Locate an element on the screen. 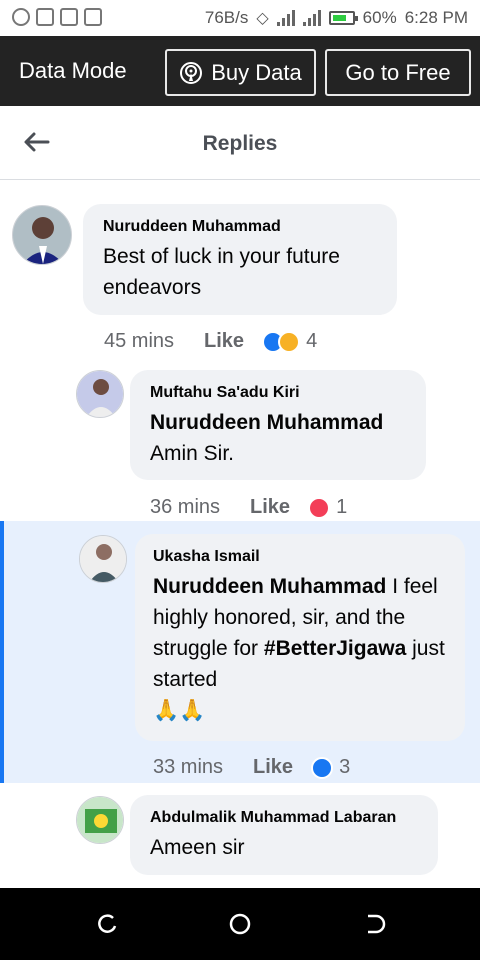 Image resolution: width=480 pixels, height=960 pixels. buy-data-button: Buy Data is located at coordinates (240, 72).